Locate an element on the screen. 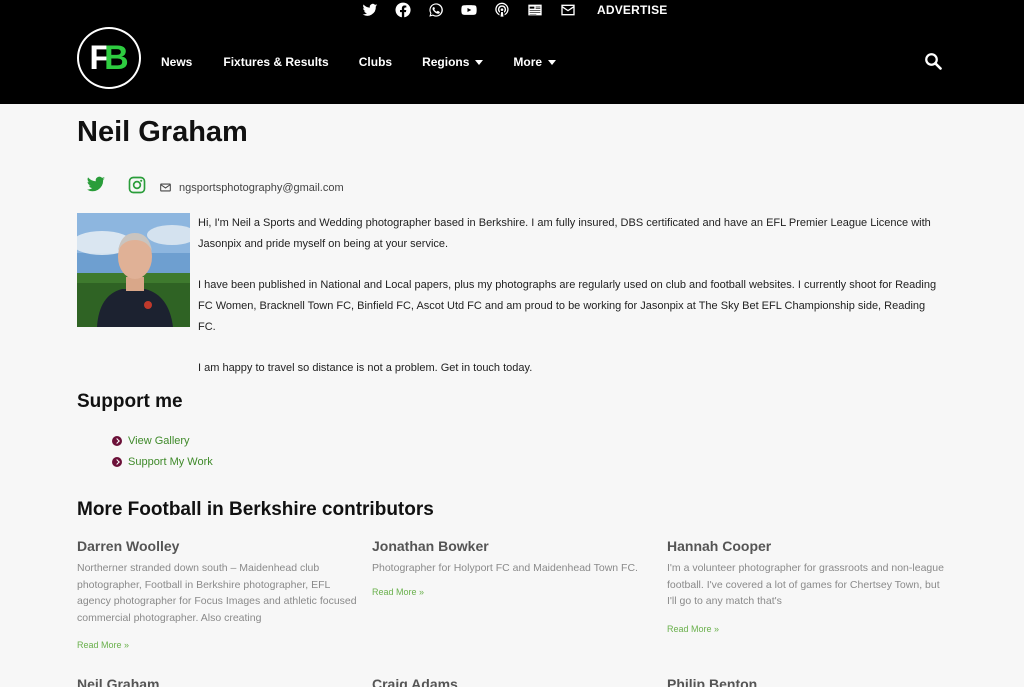 Image resolution: width=1024 pixels, height=687 pixels. view-gallery-link: View Gallery is located at coordinates (162, 440).